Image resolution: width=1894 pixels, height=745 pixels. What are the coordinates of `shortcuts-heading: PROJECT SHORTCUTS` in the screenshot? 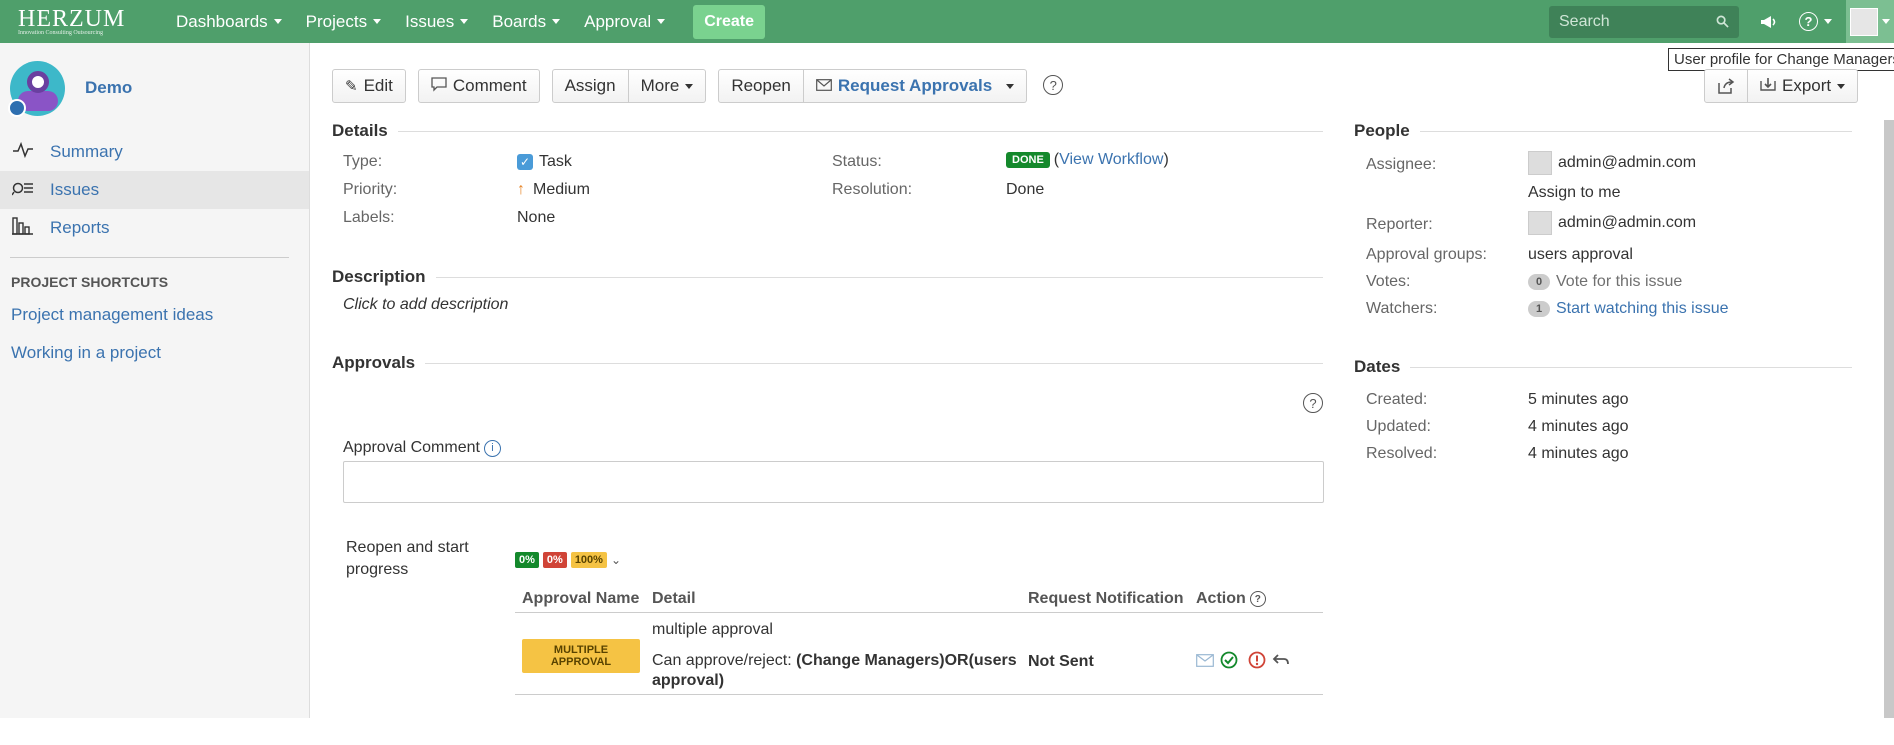 It's located at (90, 282).